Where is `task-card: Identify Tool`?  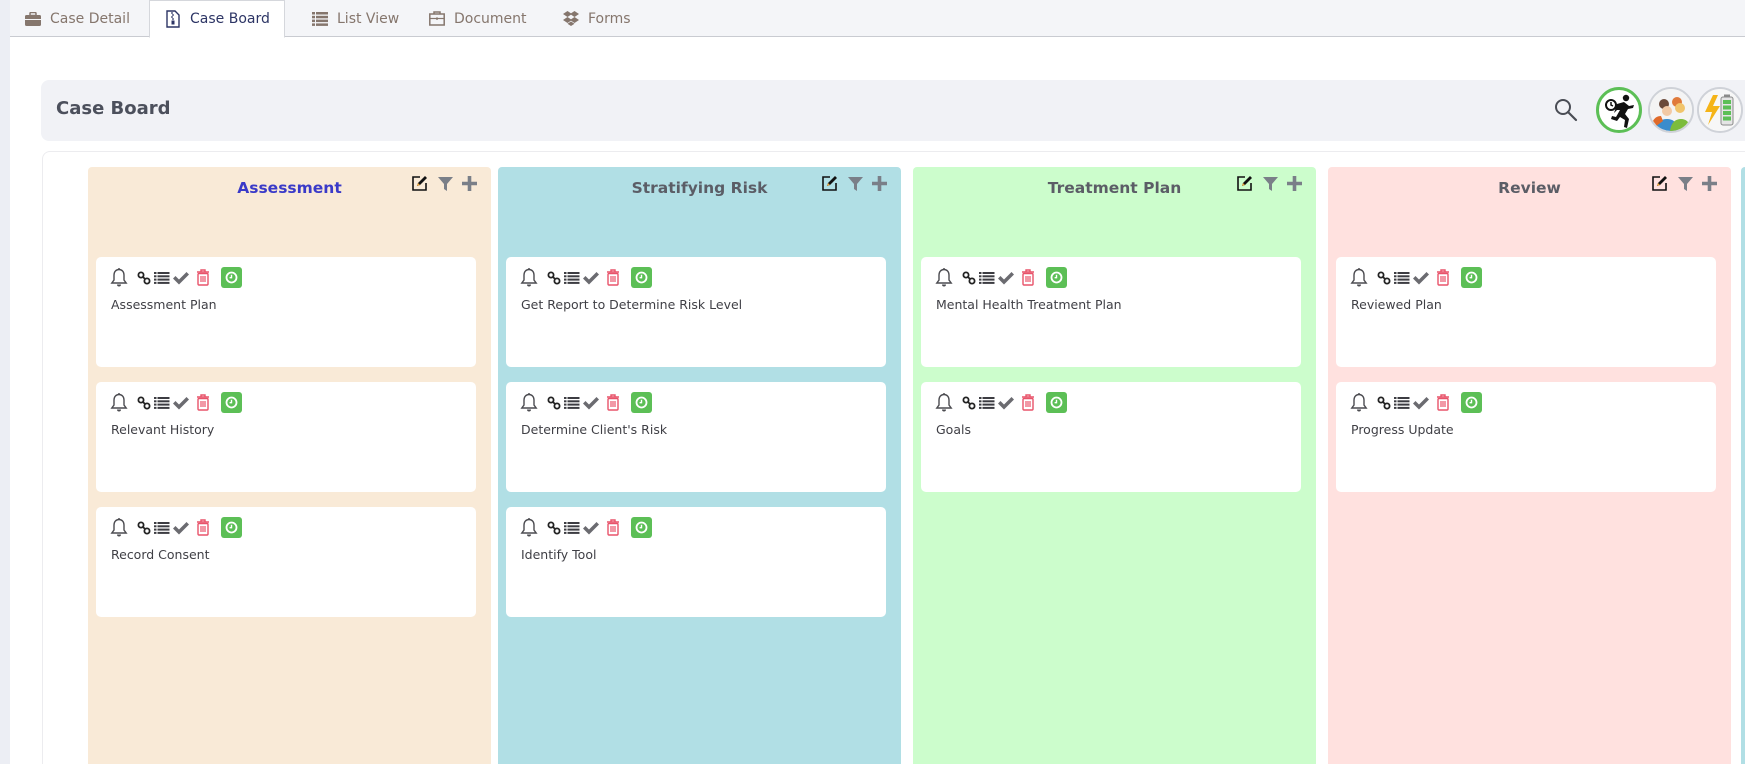
task-card: Identify Tool is located at coordinates (696, 562).